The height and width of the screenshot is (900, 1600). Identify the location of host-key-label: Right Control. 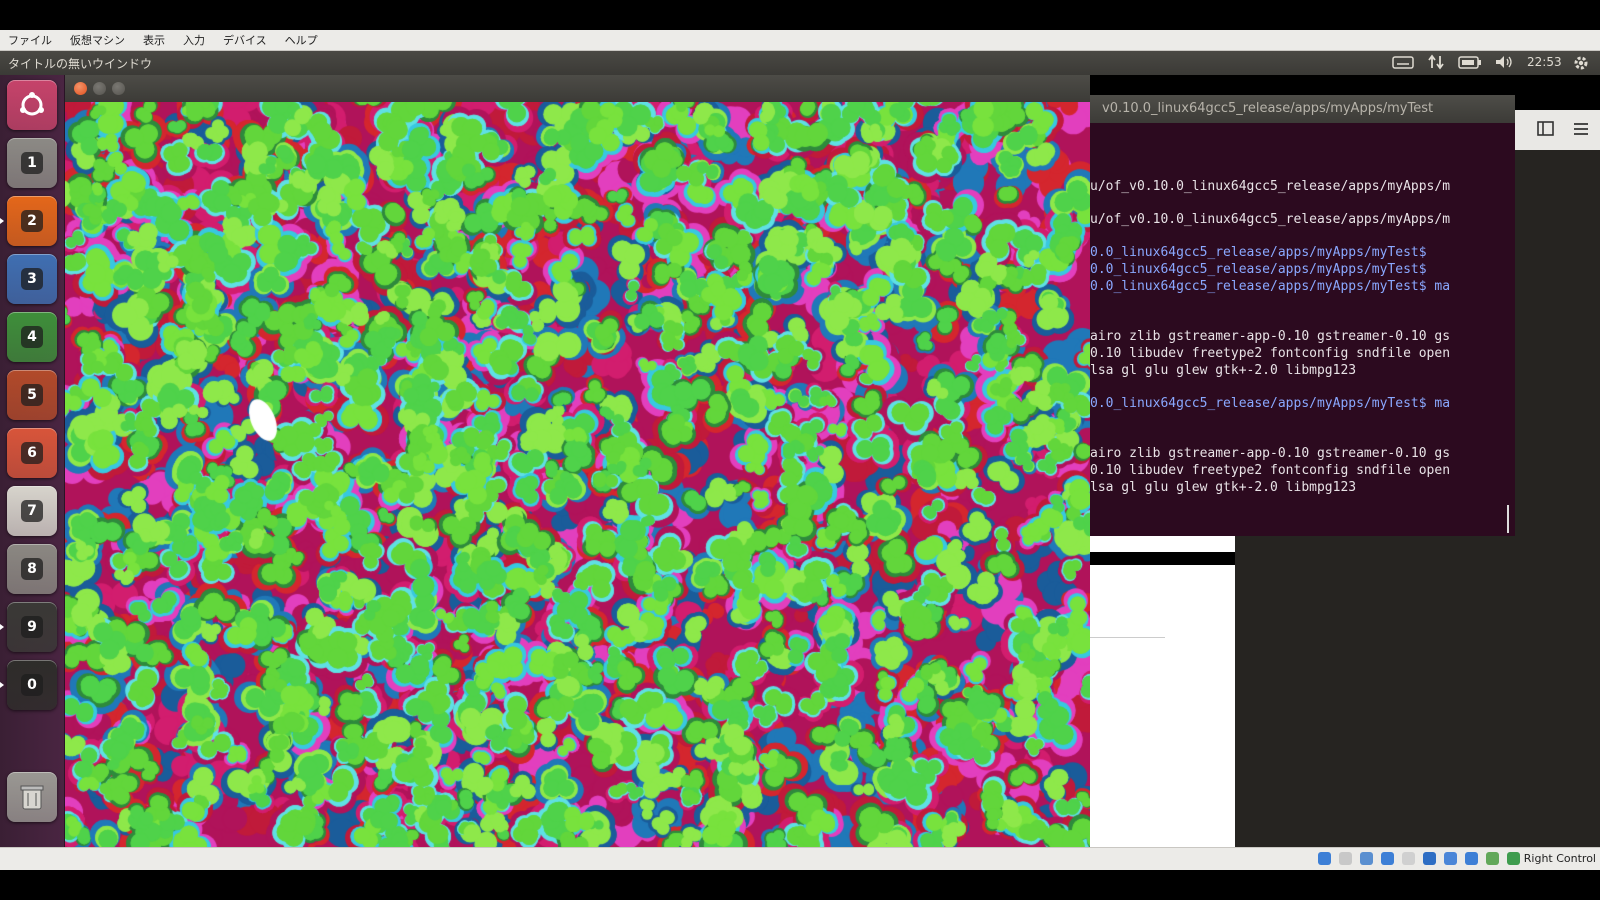
(1559, 858).